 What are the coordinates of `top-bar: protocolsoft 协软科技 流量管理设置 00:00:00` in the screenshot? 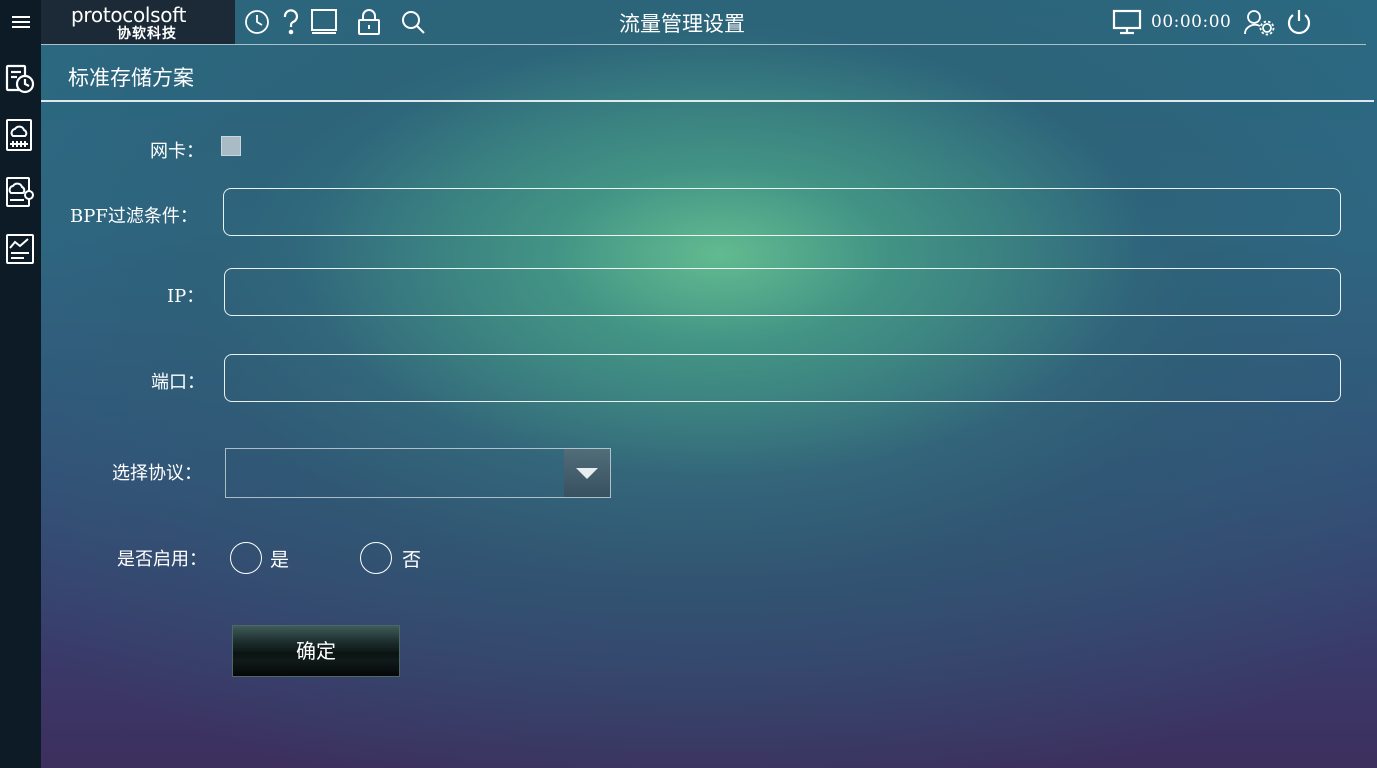 It's located at (709, 22).